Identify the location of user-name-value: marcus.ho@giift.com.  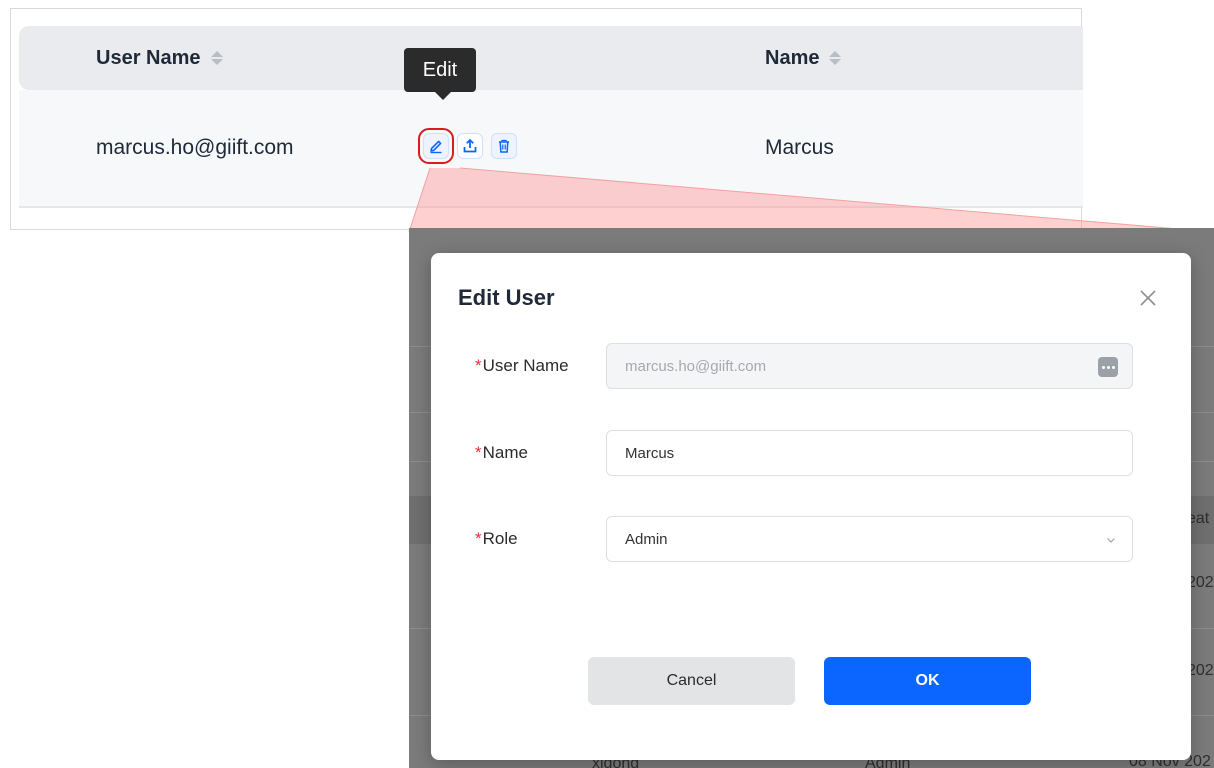
(696, 366).